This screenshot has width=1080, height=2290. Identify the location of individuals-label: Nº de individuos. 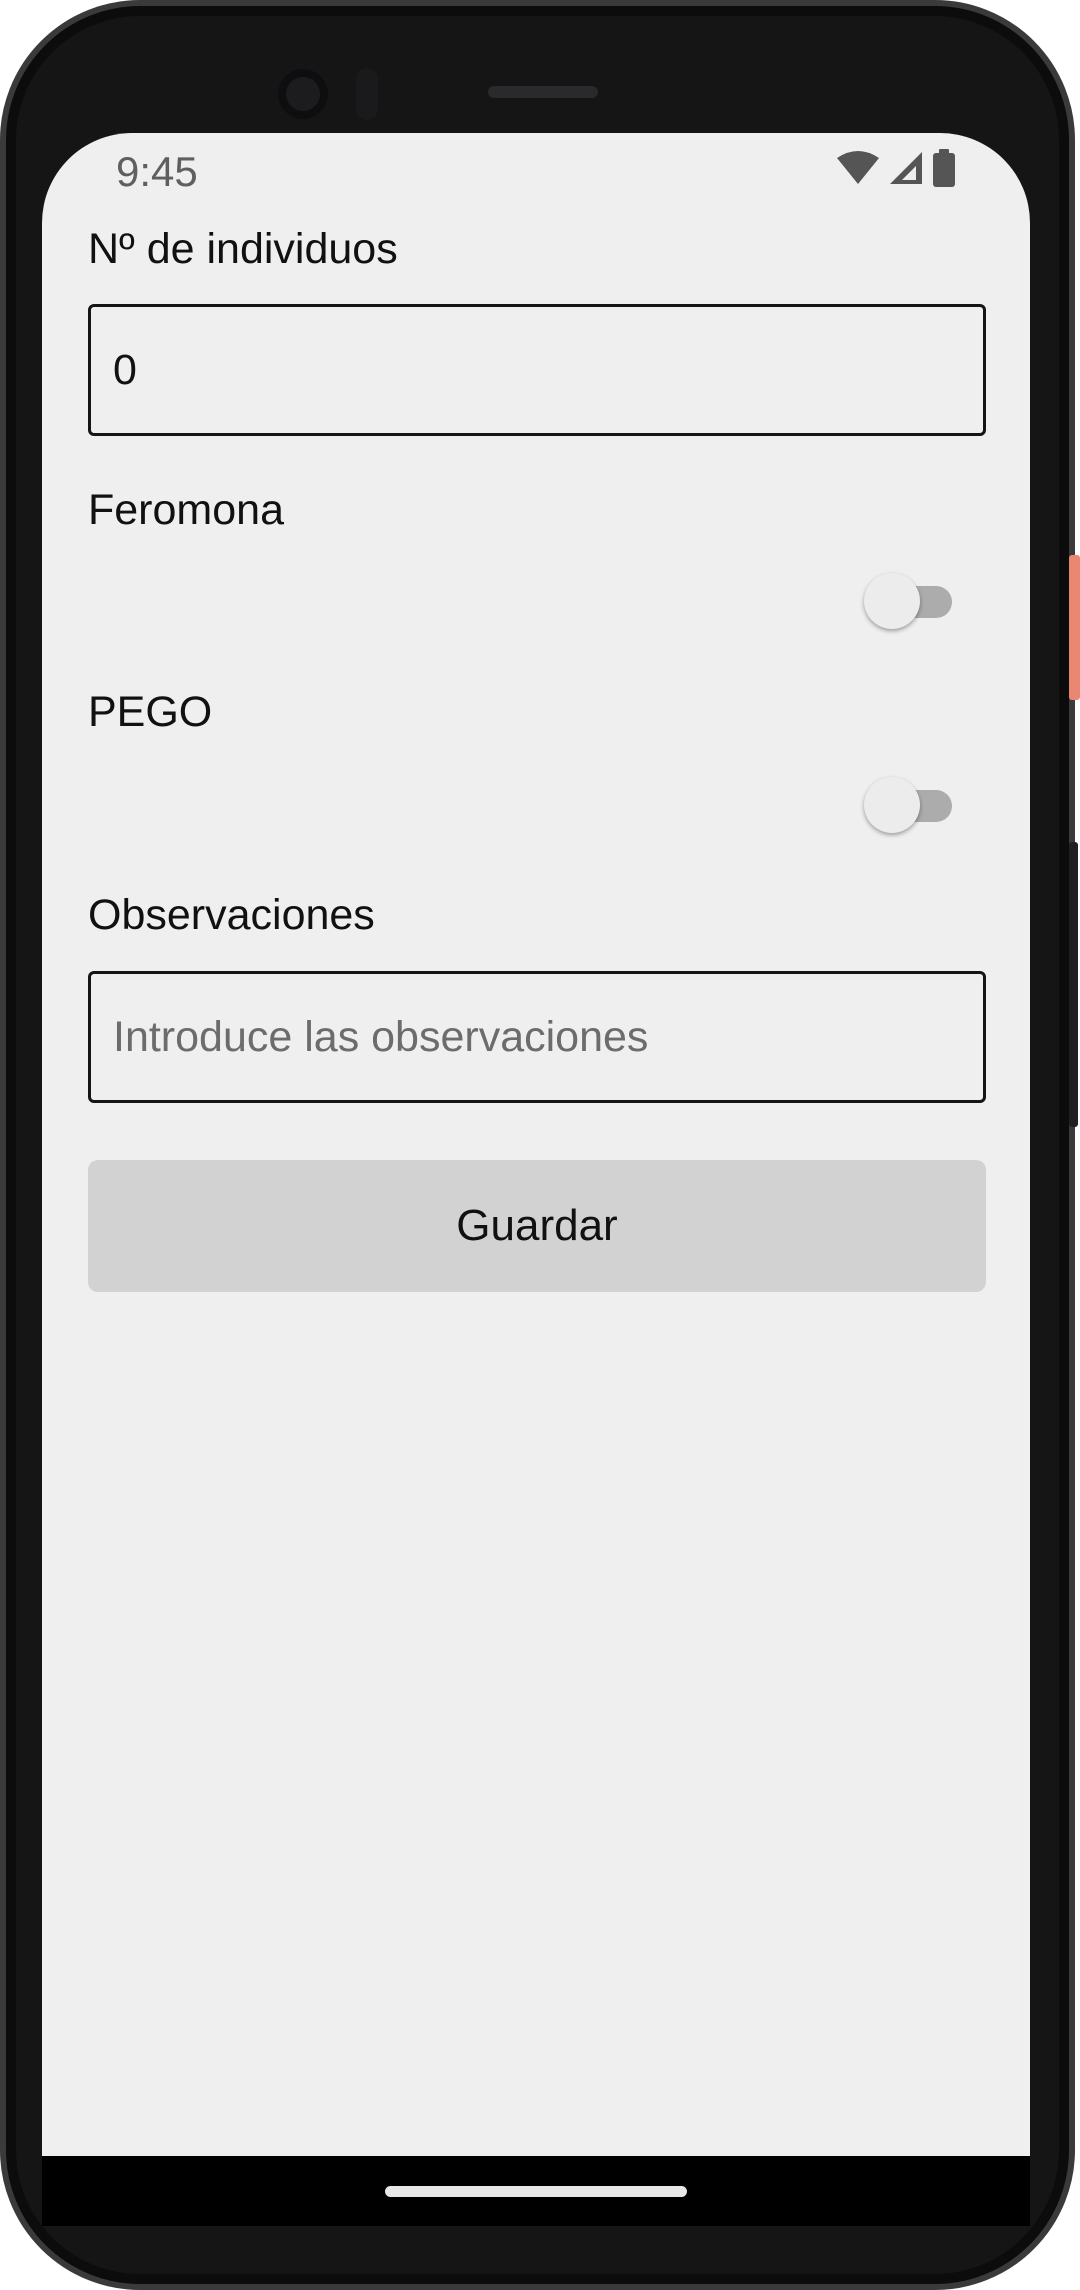
(243, 249).